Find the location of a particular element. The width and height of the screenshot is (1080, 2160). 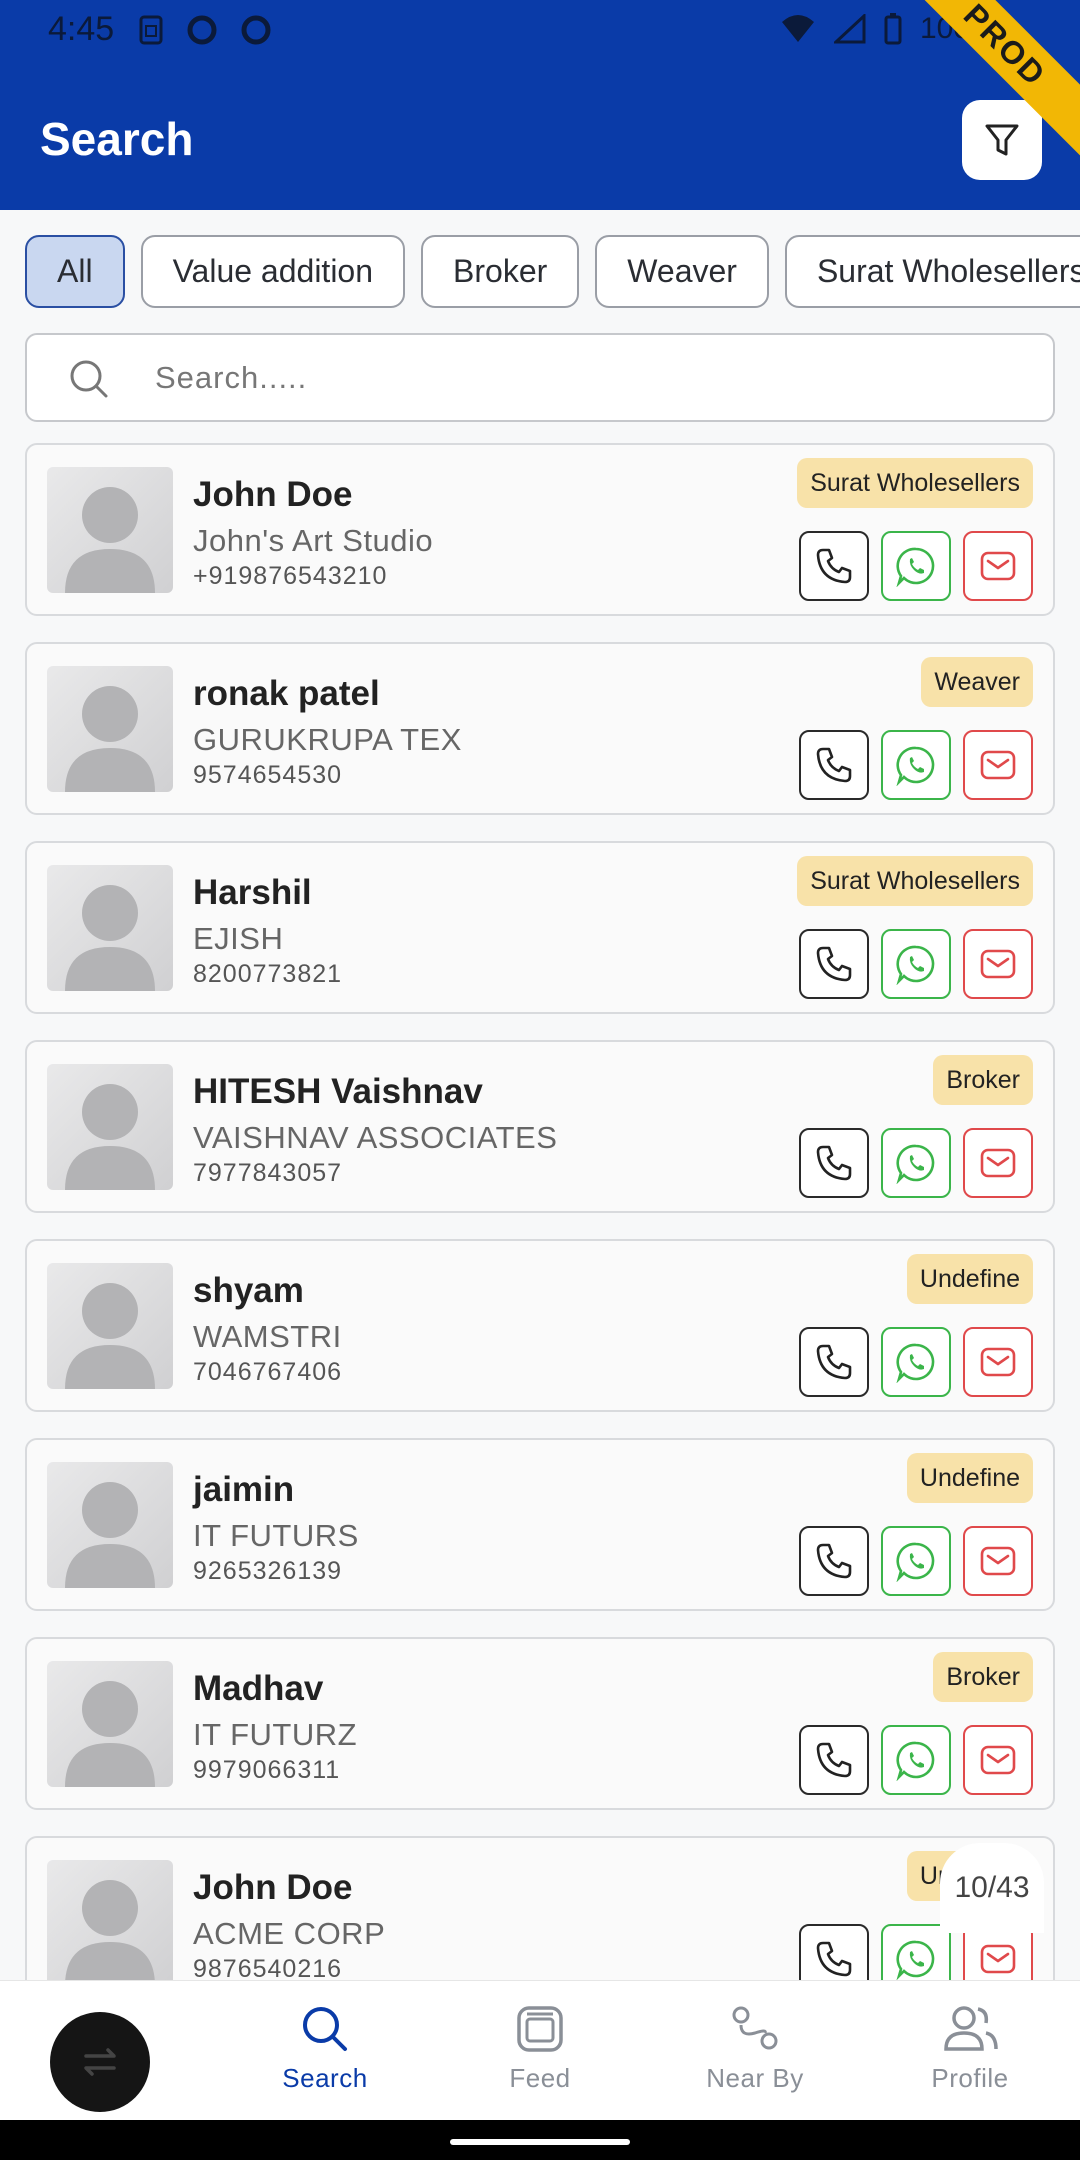

contact-name: Madhav is located at coordinates (258, 1688).